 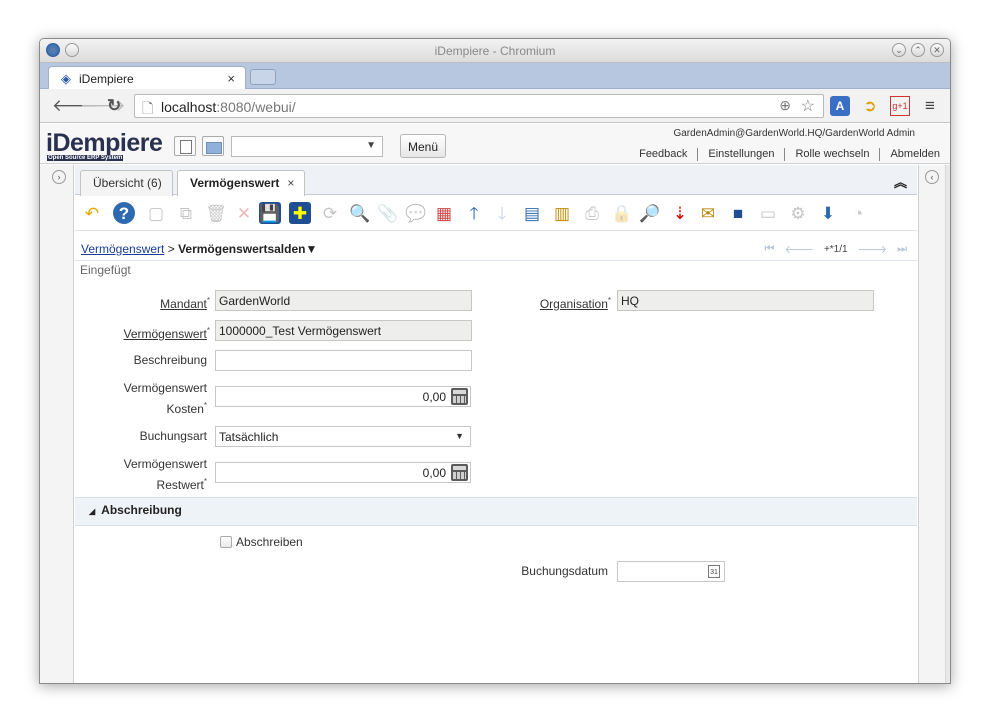 I want to click on divider, so click(x=496, y=260).